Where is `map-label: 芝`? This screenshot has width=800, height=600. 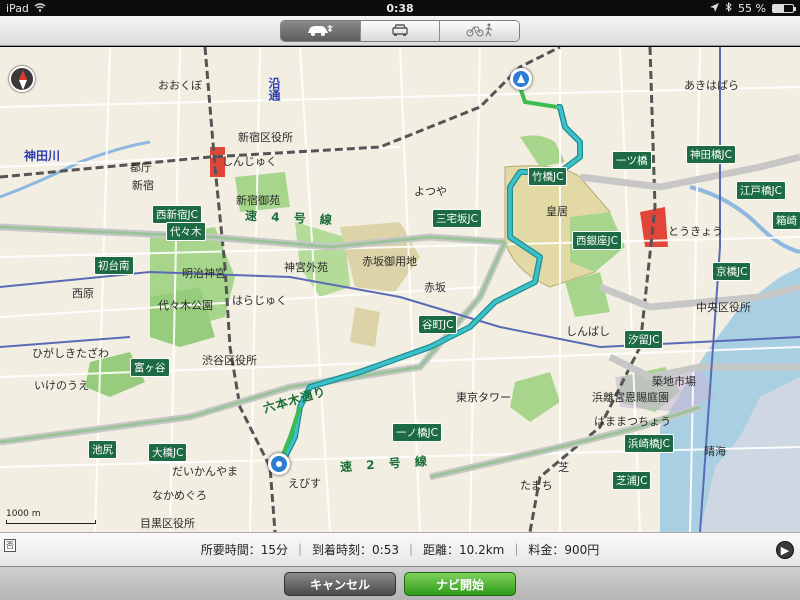
map-label: 芝 is located at coordinates (563, 467).